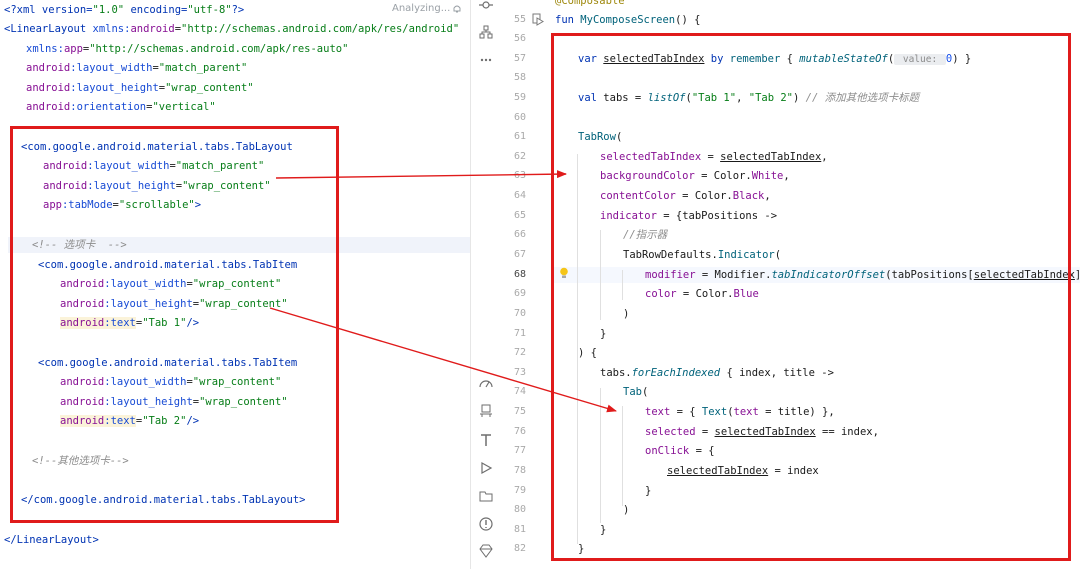  What do you see at coordinates (519, 97) in the screenshot?
I see `line-number: 59` at bounding box center [519, 97].